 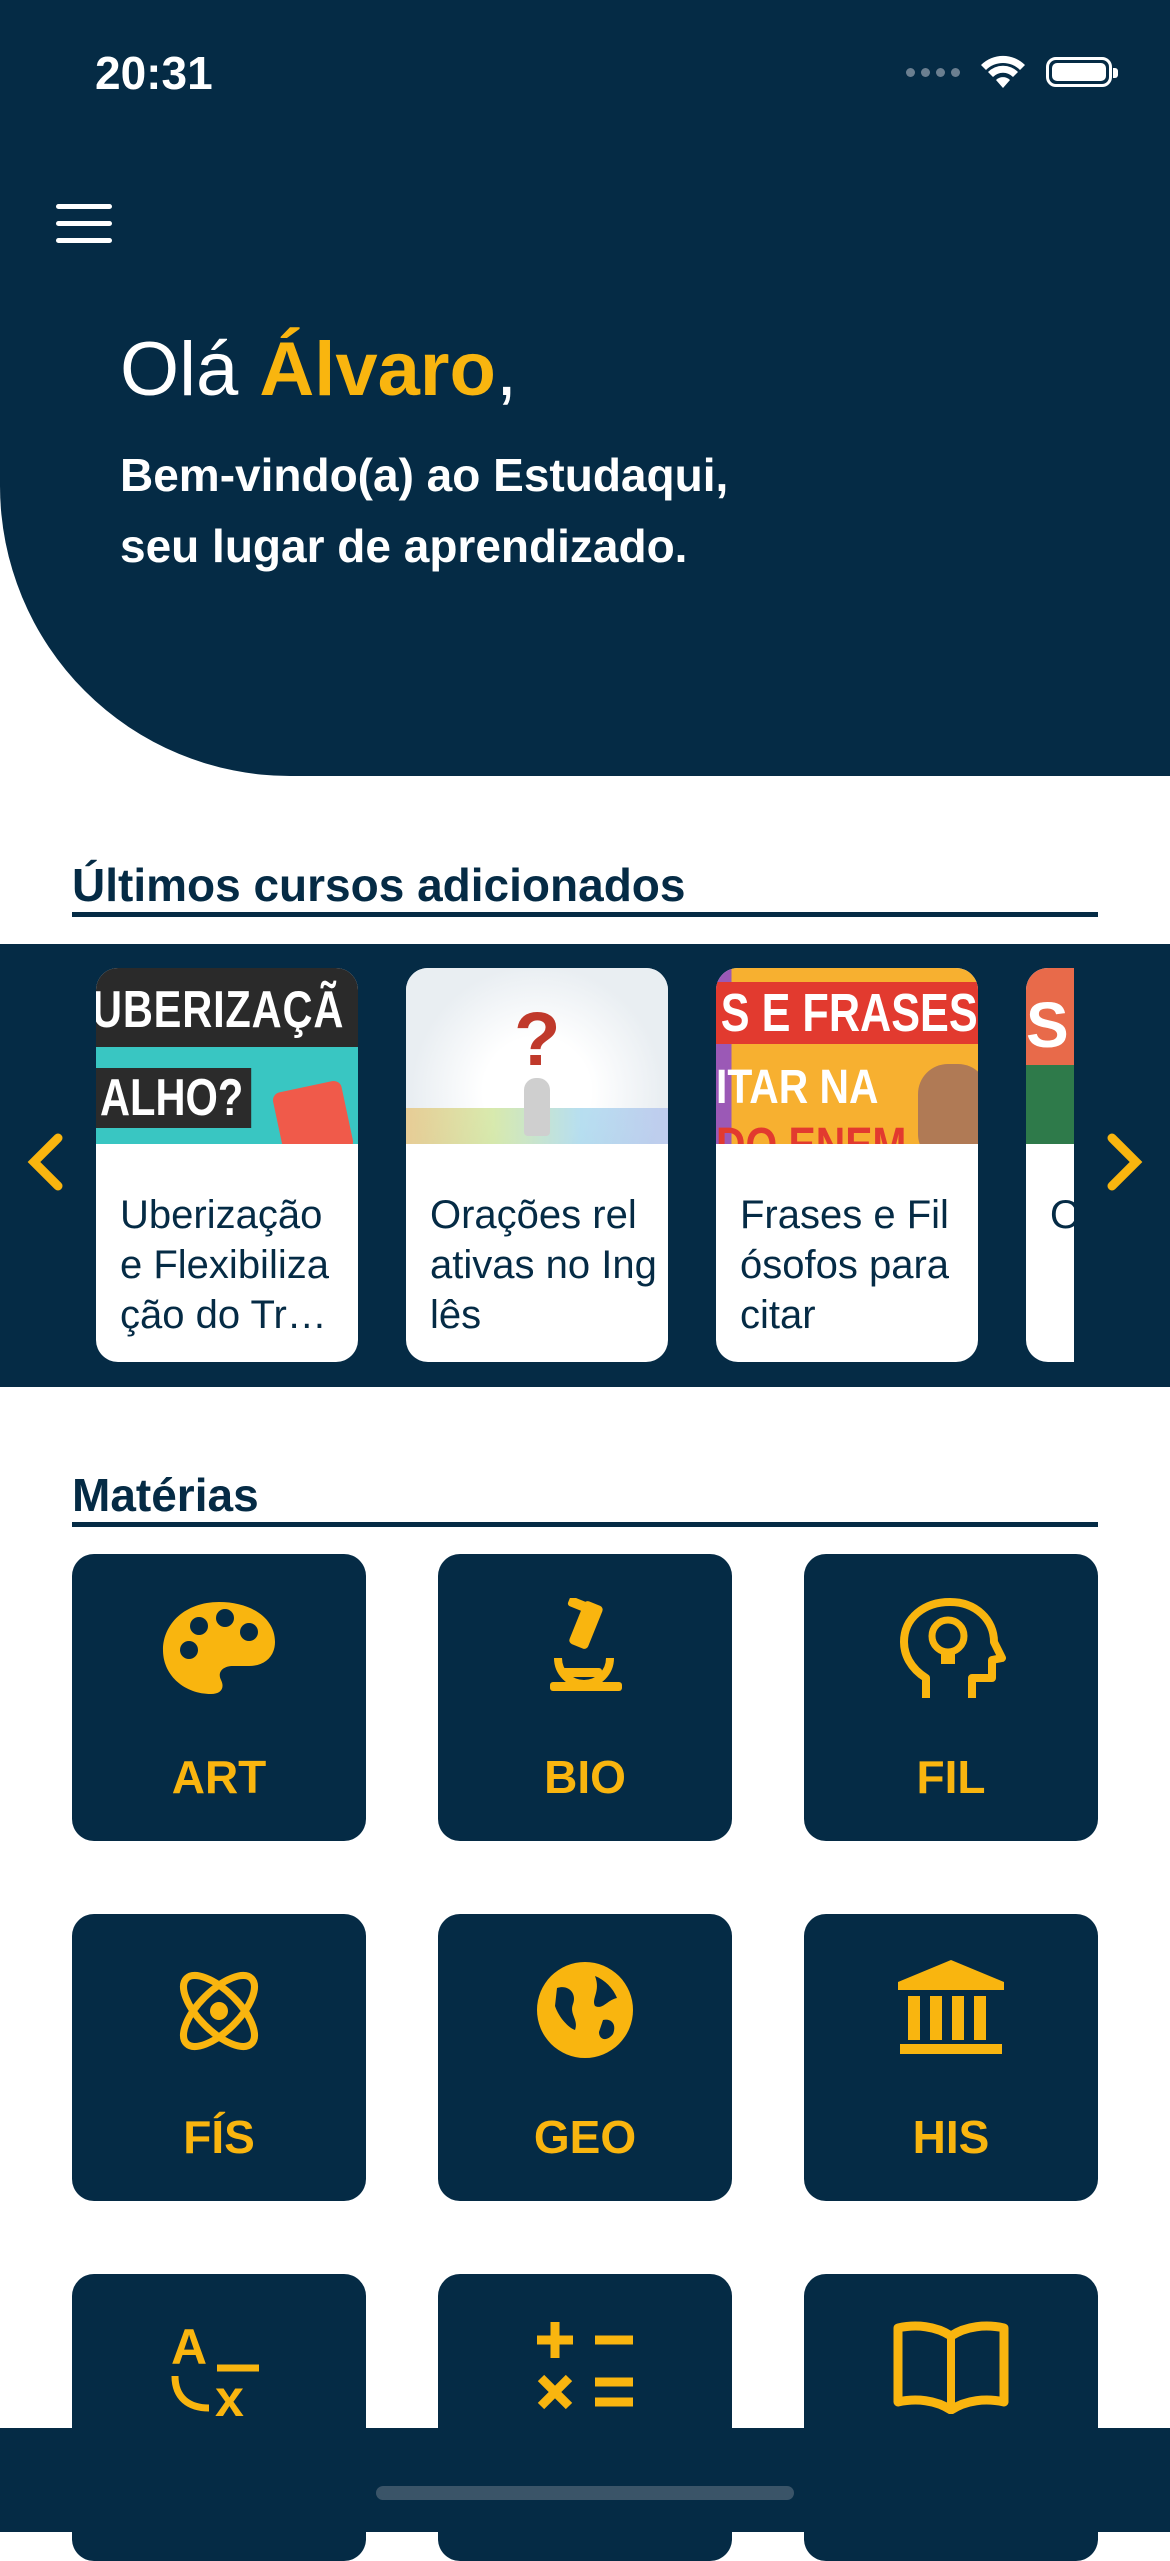 I want to click on open-book-icon, so click(x=951, y=2367).